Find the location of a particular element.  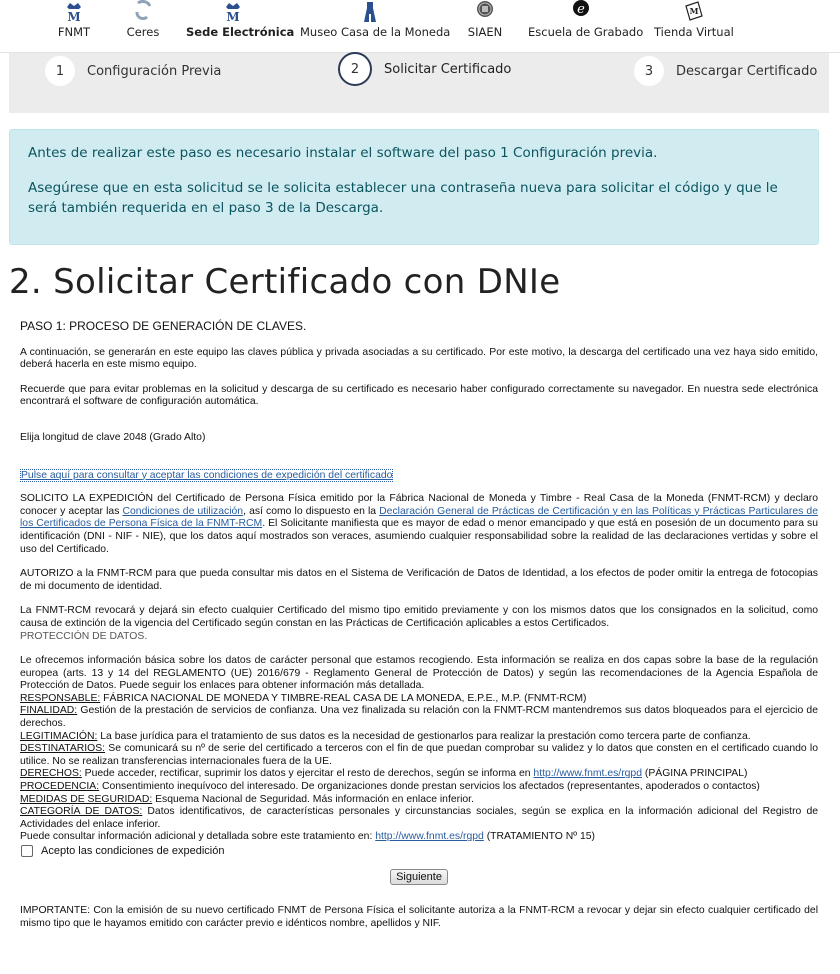

nav-label: Sede Electrónica is located at coordinates (240, 32).